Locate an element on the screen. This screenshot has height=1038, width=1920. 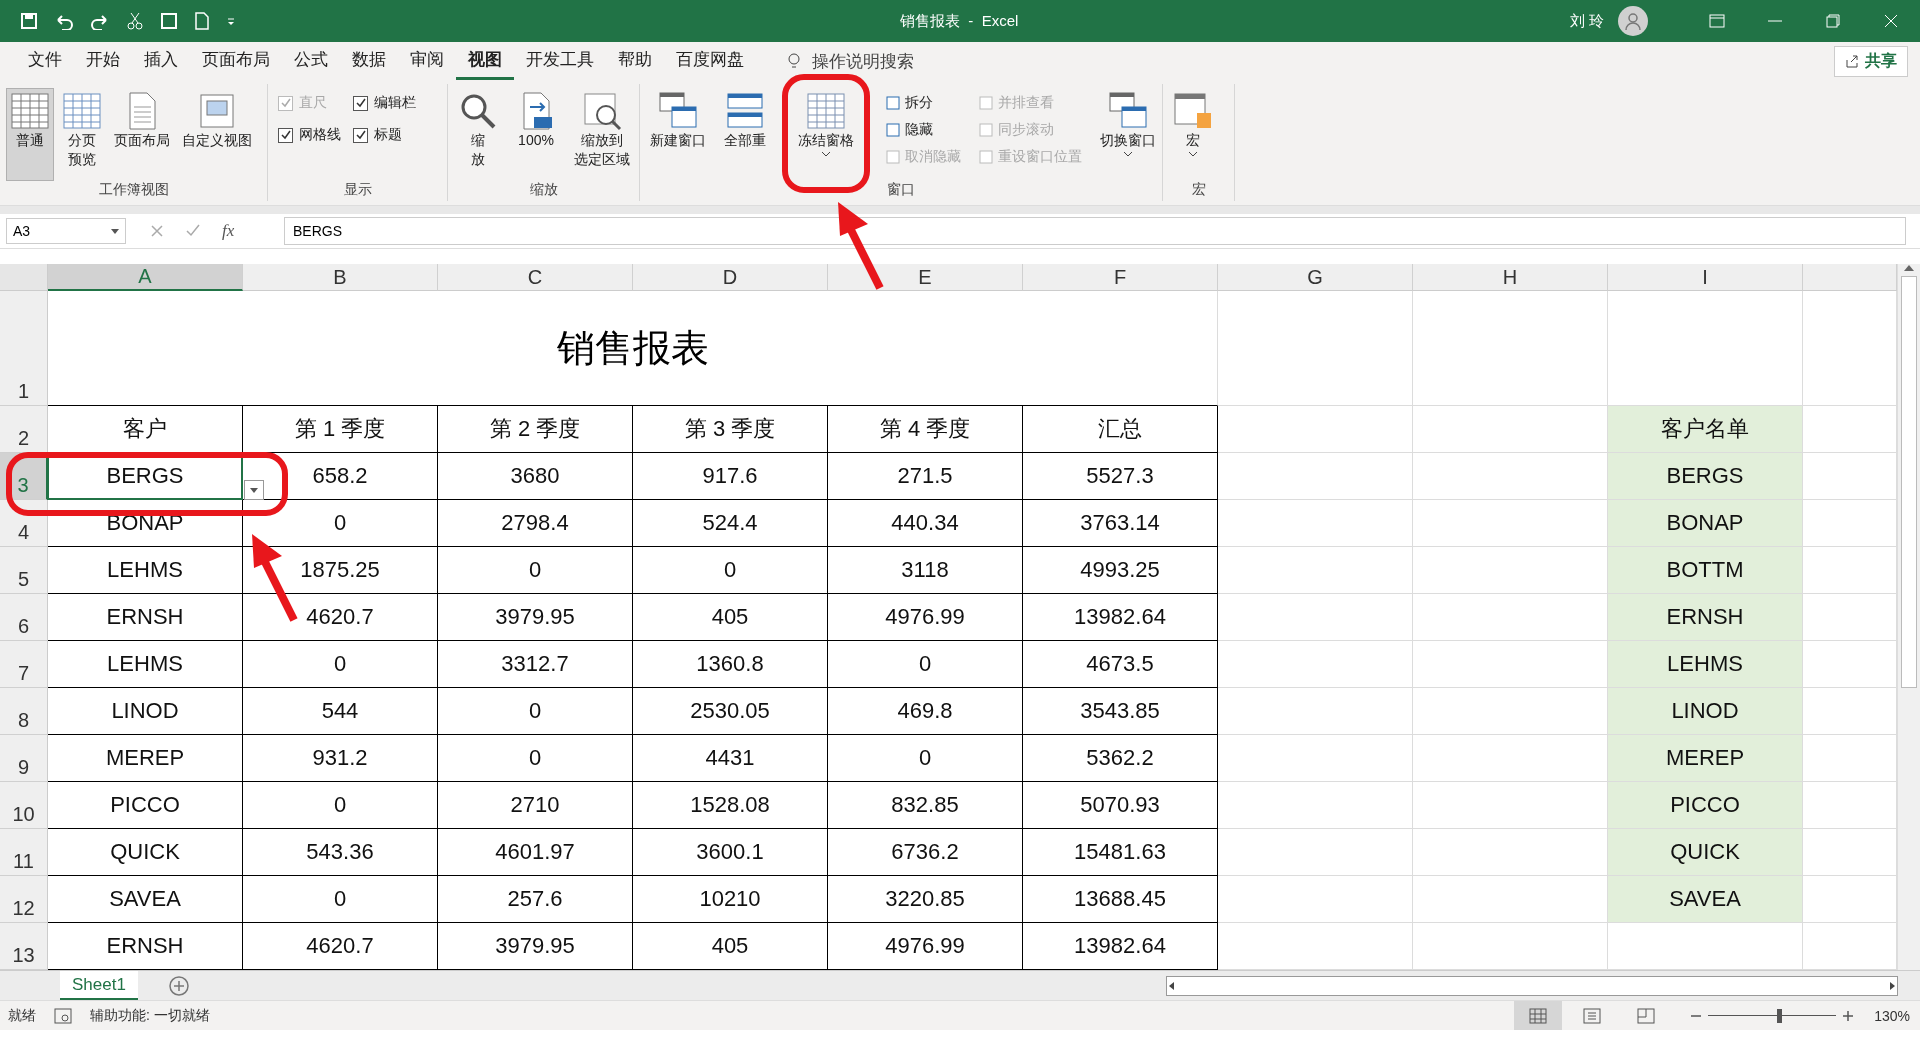
table-cell: 5362.2 is located at coordinates (1120, 758).